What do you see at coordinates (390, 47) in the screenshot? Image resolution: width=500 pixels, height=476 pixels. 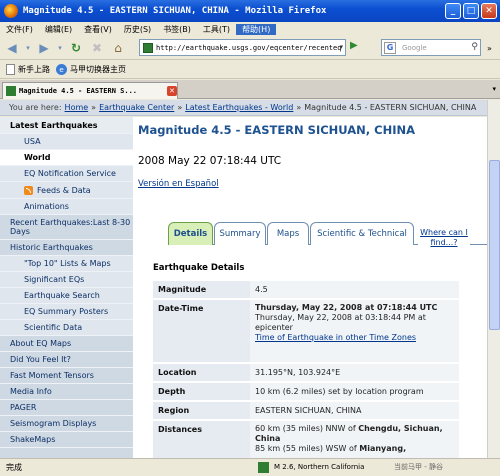 I see `google-engine-icon: G` at bounding box center [390, 47].